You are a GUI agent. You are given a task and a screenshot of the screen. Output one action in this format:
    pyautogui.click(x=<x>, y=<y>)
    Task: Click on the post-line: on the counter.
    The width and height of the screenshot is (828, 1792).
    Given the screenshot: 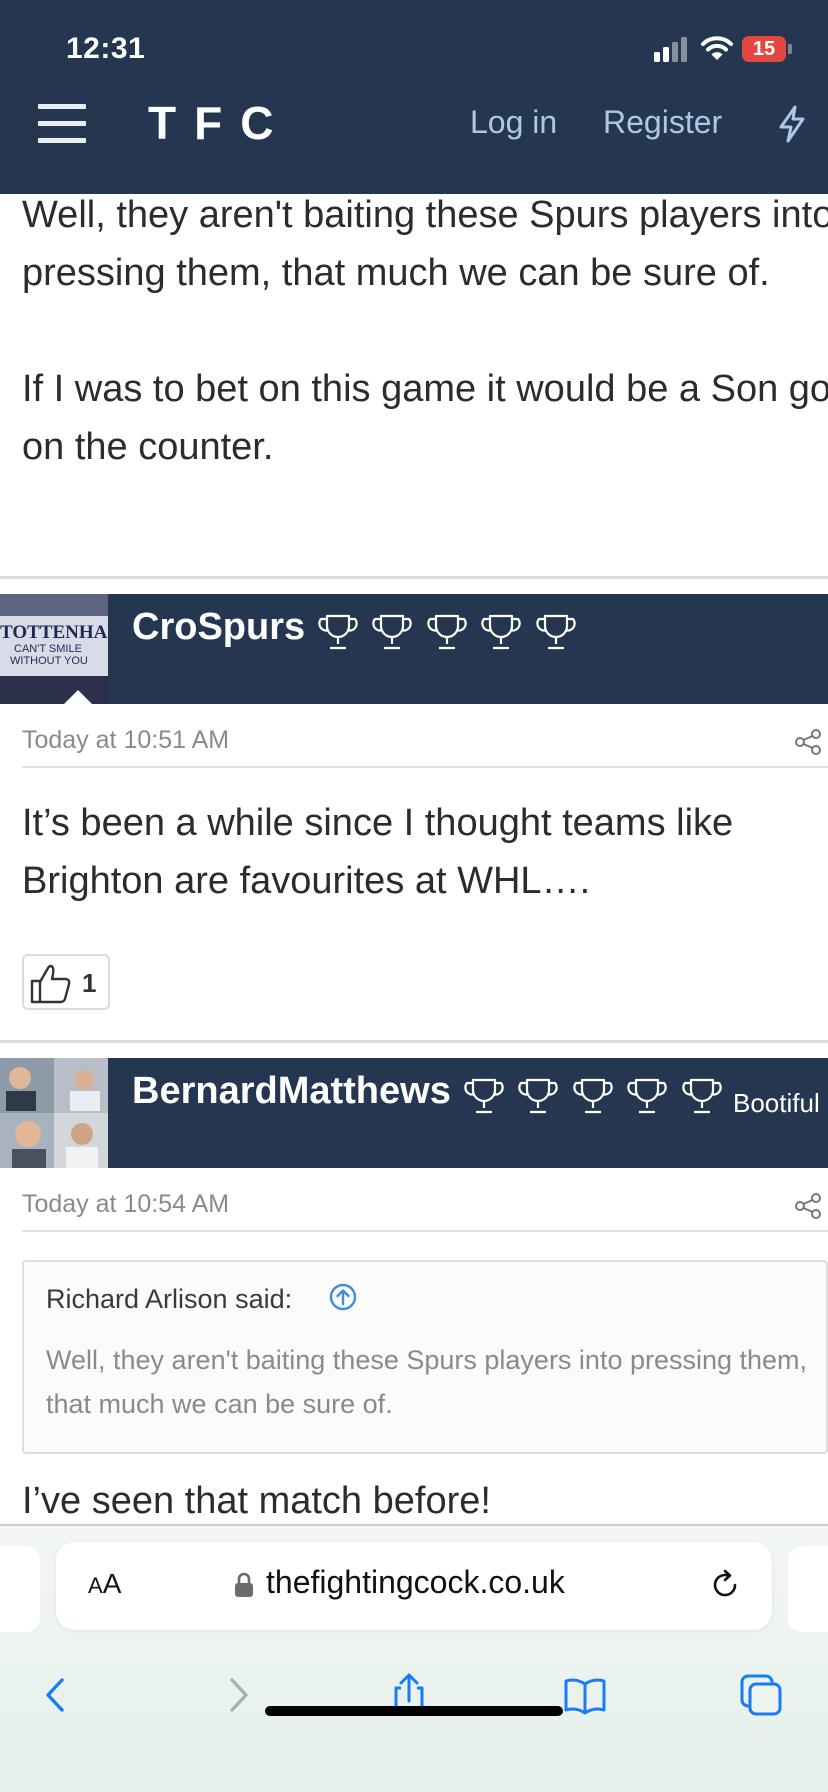 What is the action you would take?
    pyautogui.click(x=148, y=447)
    